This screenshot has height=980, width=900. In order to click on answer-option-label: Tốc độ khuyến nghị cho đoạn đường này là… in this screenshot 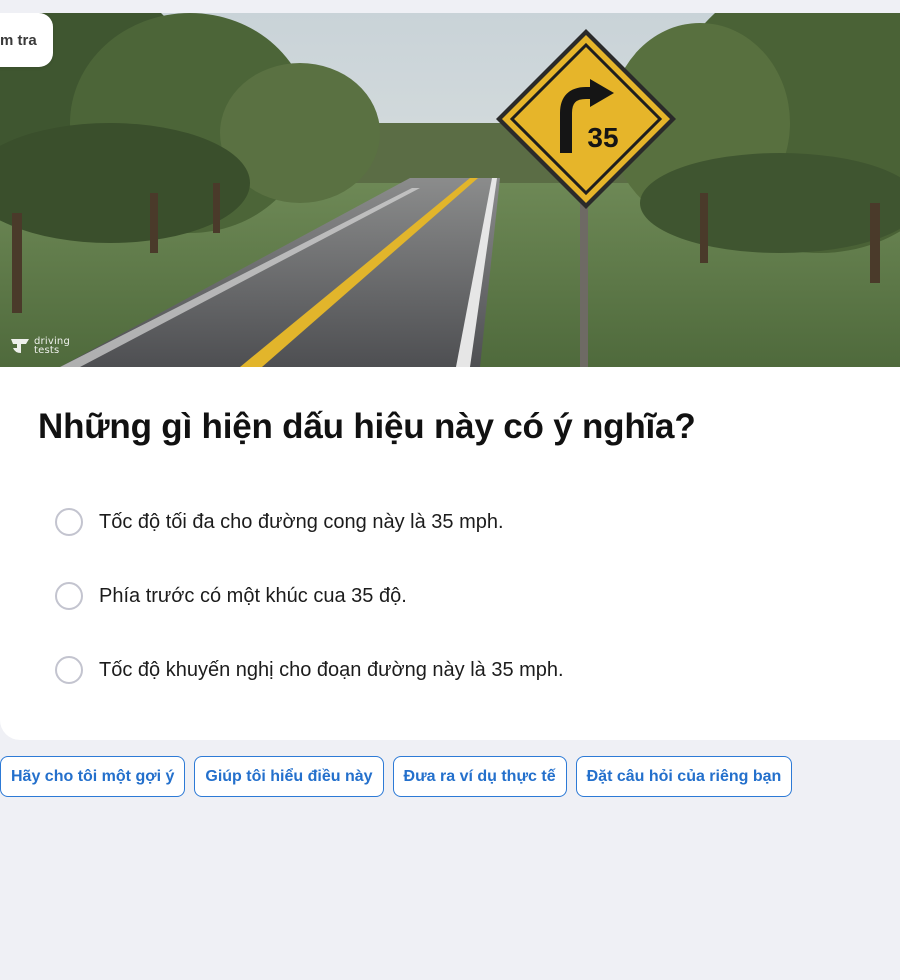, I will do `click(331, 669)`.